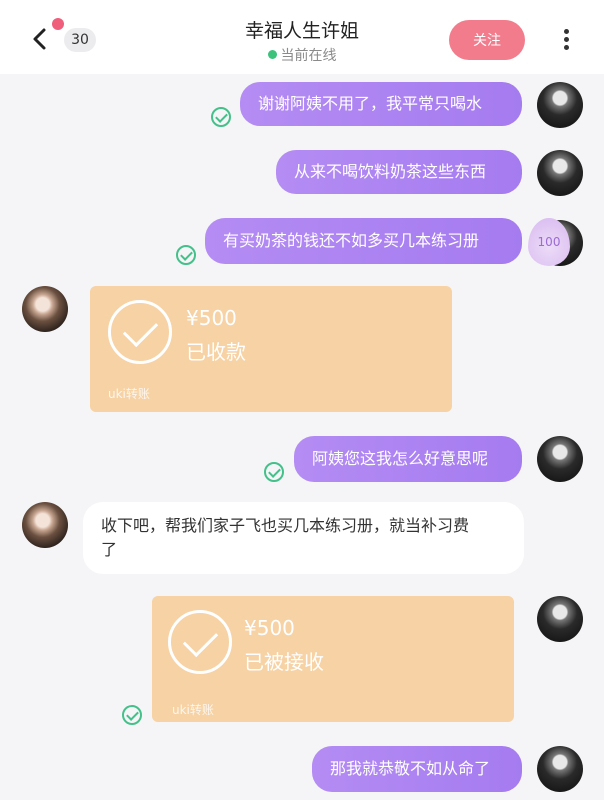 This screenshot has height=800, width=604. What do you see at coordinates (302, 37) in the screenshot?
I see `chat-header: 30 幸福人生许姐 当前在线 关注` at bounding box center [302, 37].